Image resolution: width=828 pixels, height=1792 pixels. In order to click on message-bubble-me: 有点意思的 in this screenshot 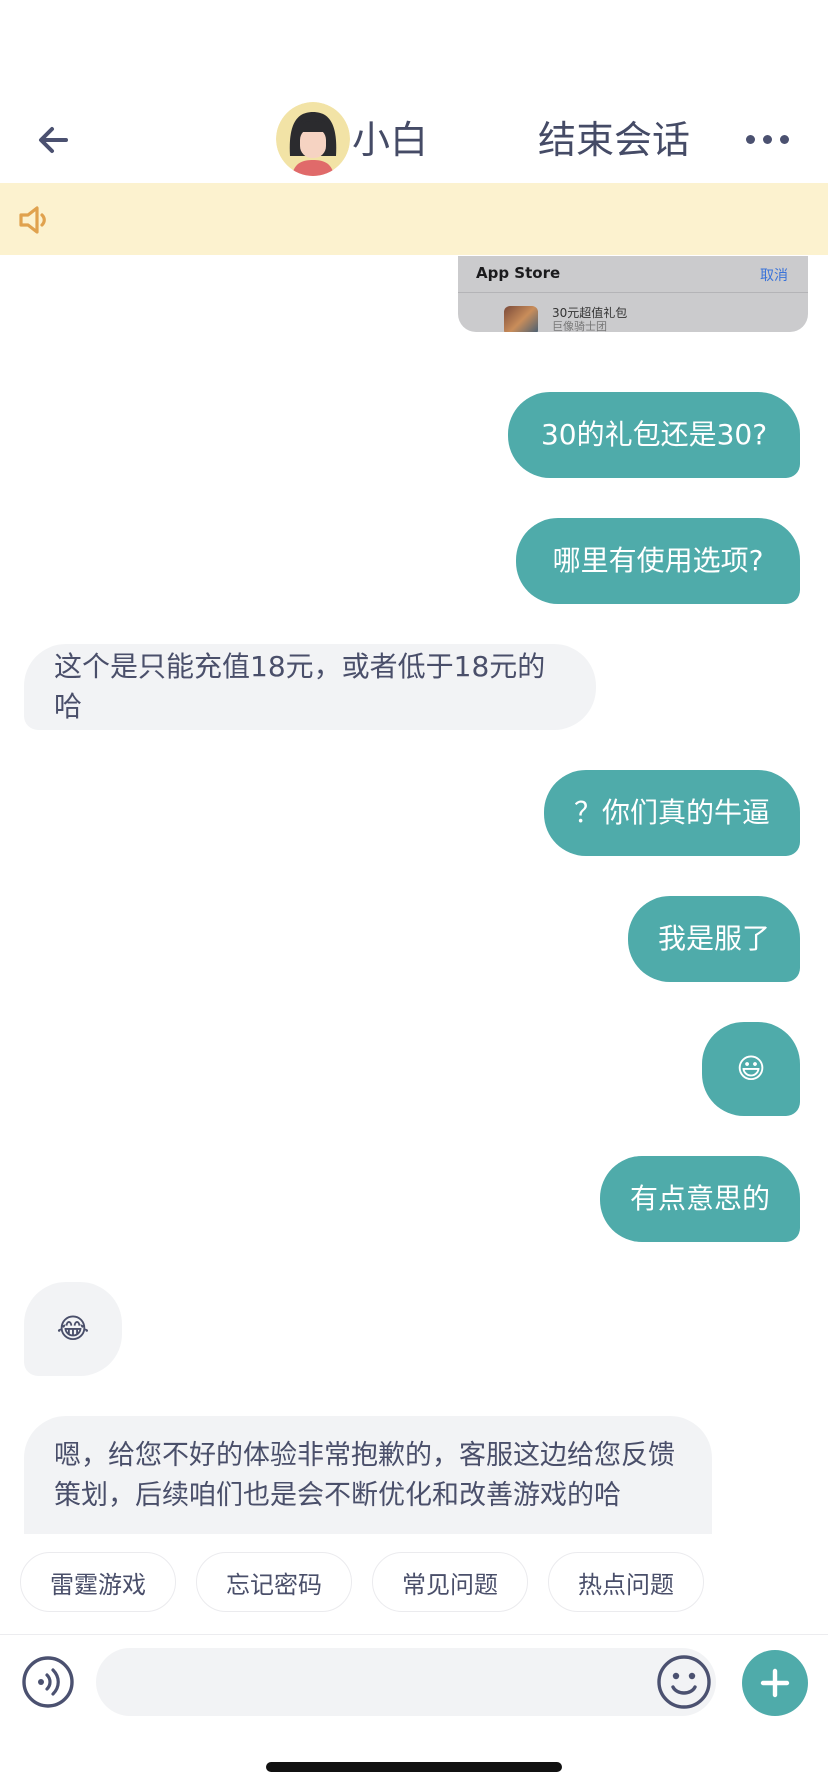, I will do `click(700, 1199)`.